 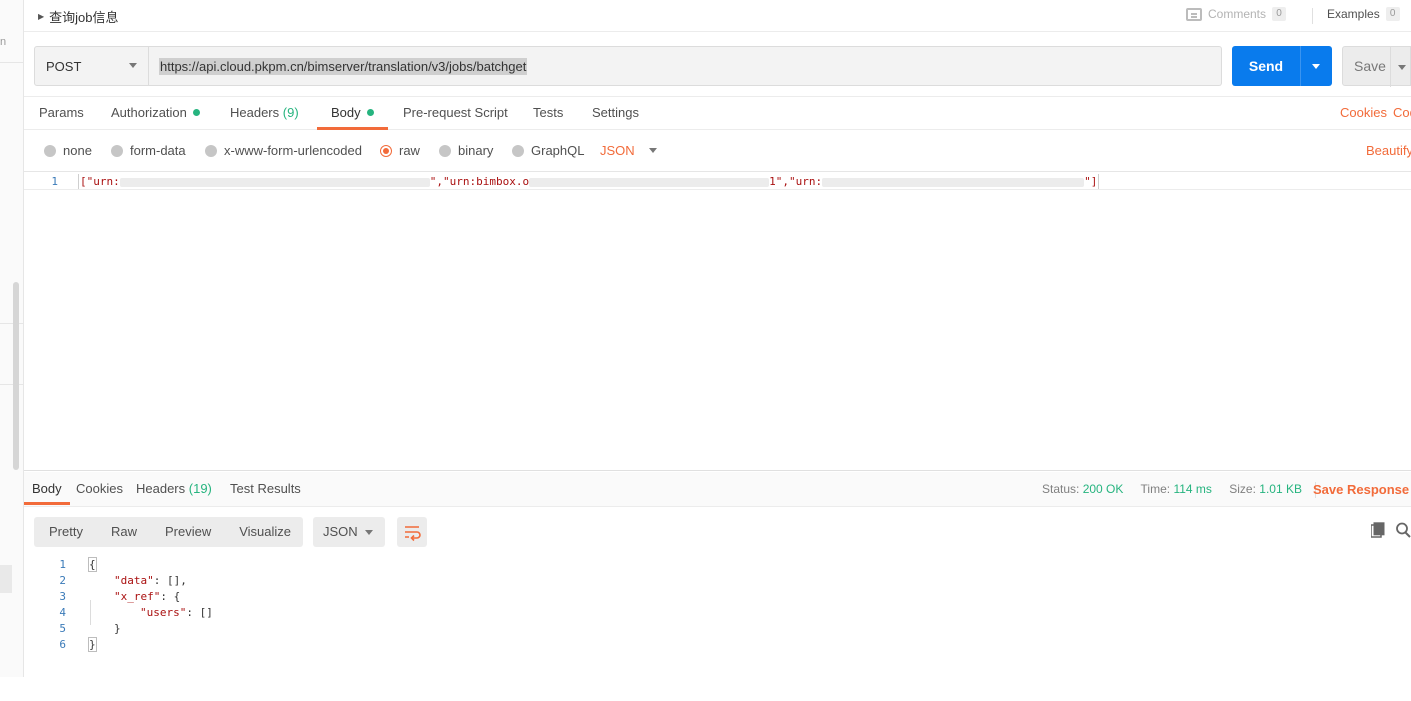 What do you see at coordinates (1402, 67) in the screenshot?
I see `save-options-chevron-icon` at bounding box center [1402, 67].